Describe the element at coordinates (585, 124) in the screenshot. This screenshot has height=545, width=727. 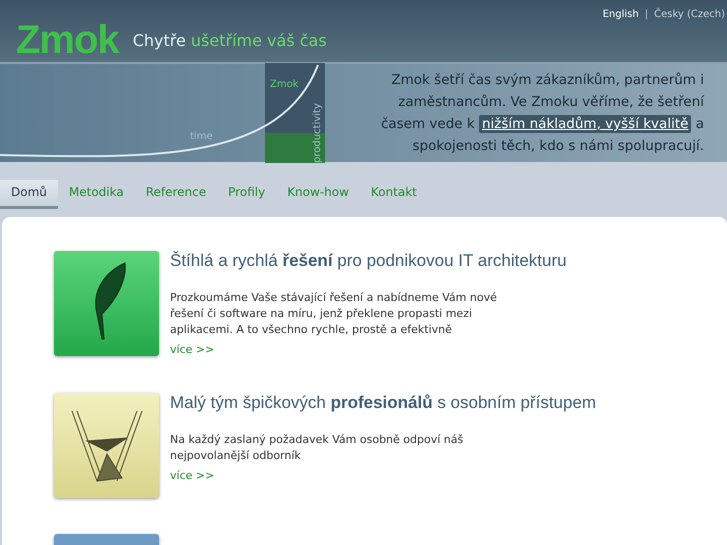
I see `highlight-link: nižším nákladům, vyšší kvalitě` at that location.